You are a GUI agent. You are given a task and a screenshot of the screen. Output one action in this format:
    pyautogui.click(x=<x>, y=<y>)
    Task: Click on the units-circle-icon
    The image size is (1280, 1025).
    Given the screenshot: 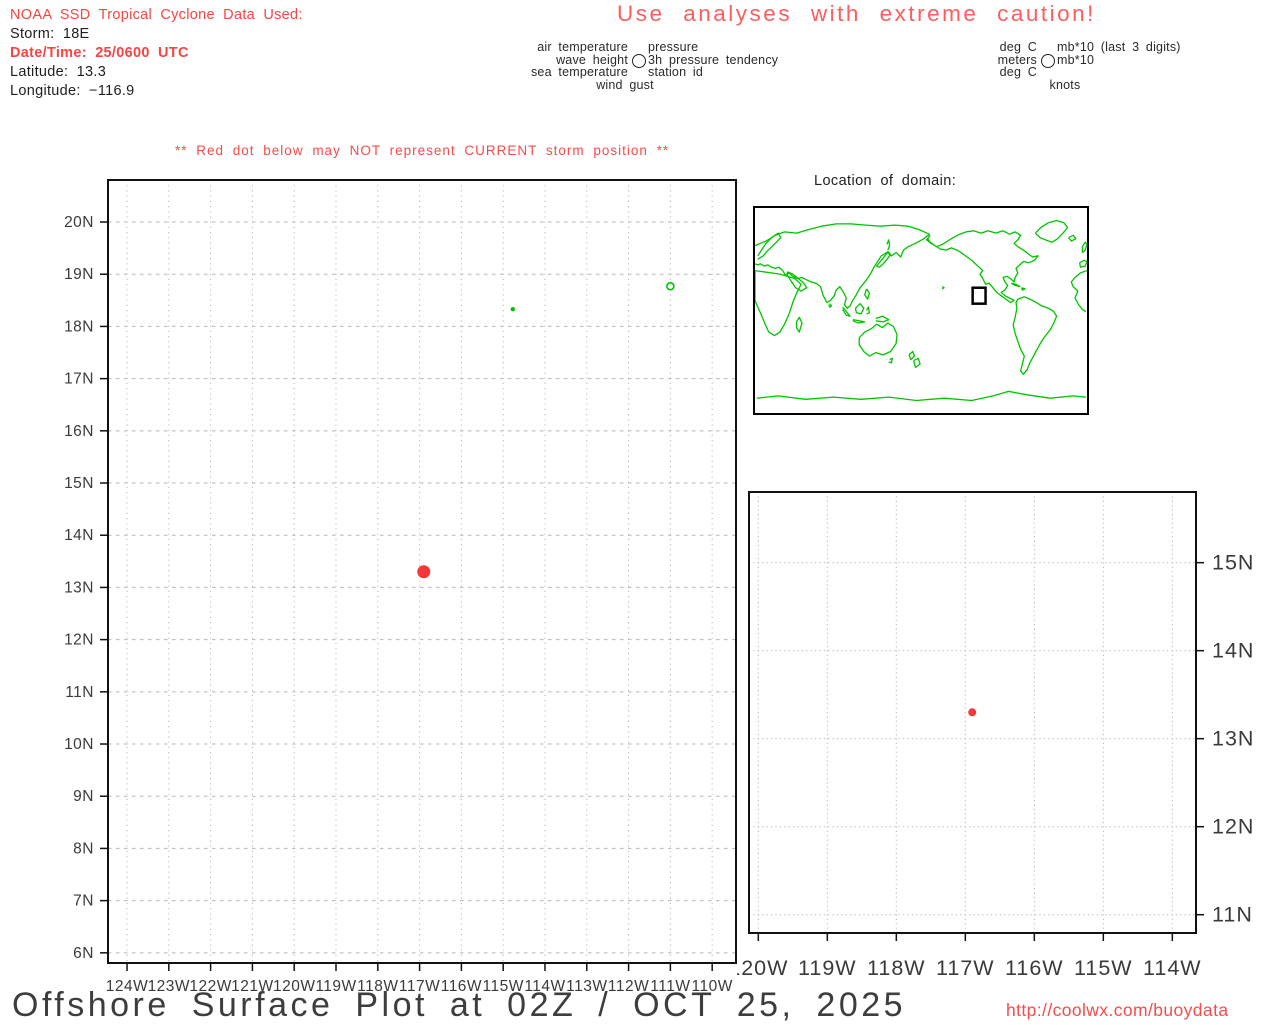 What is the action you would take?
    pyautogui.click(x=1048, y=61)
    